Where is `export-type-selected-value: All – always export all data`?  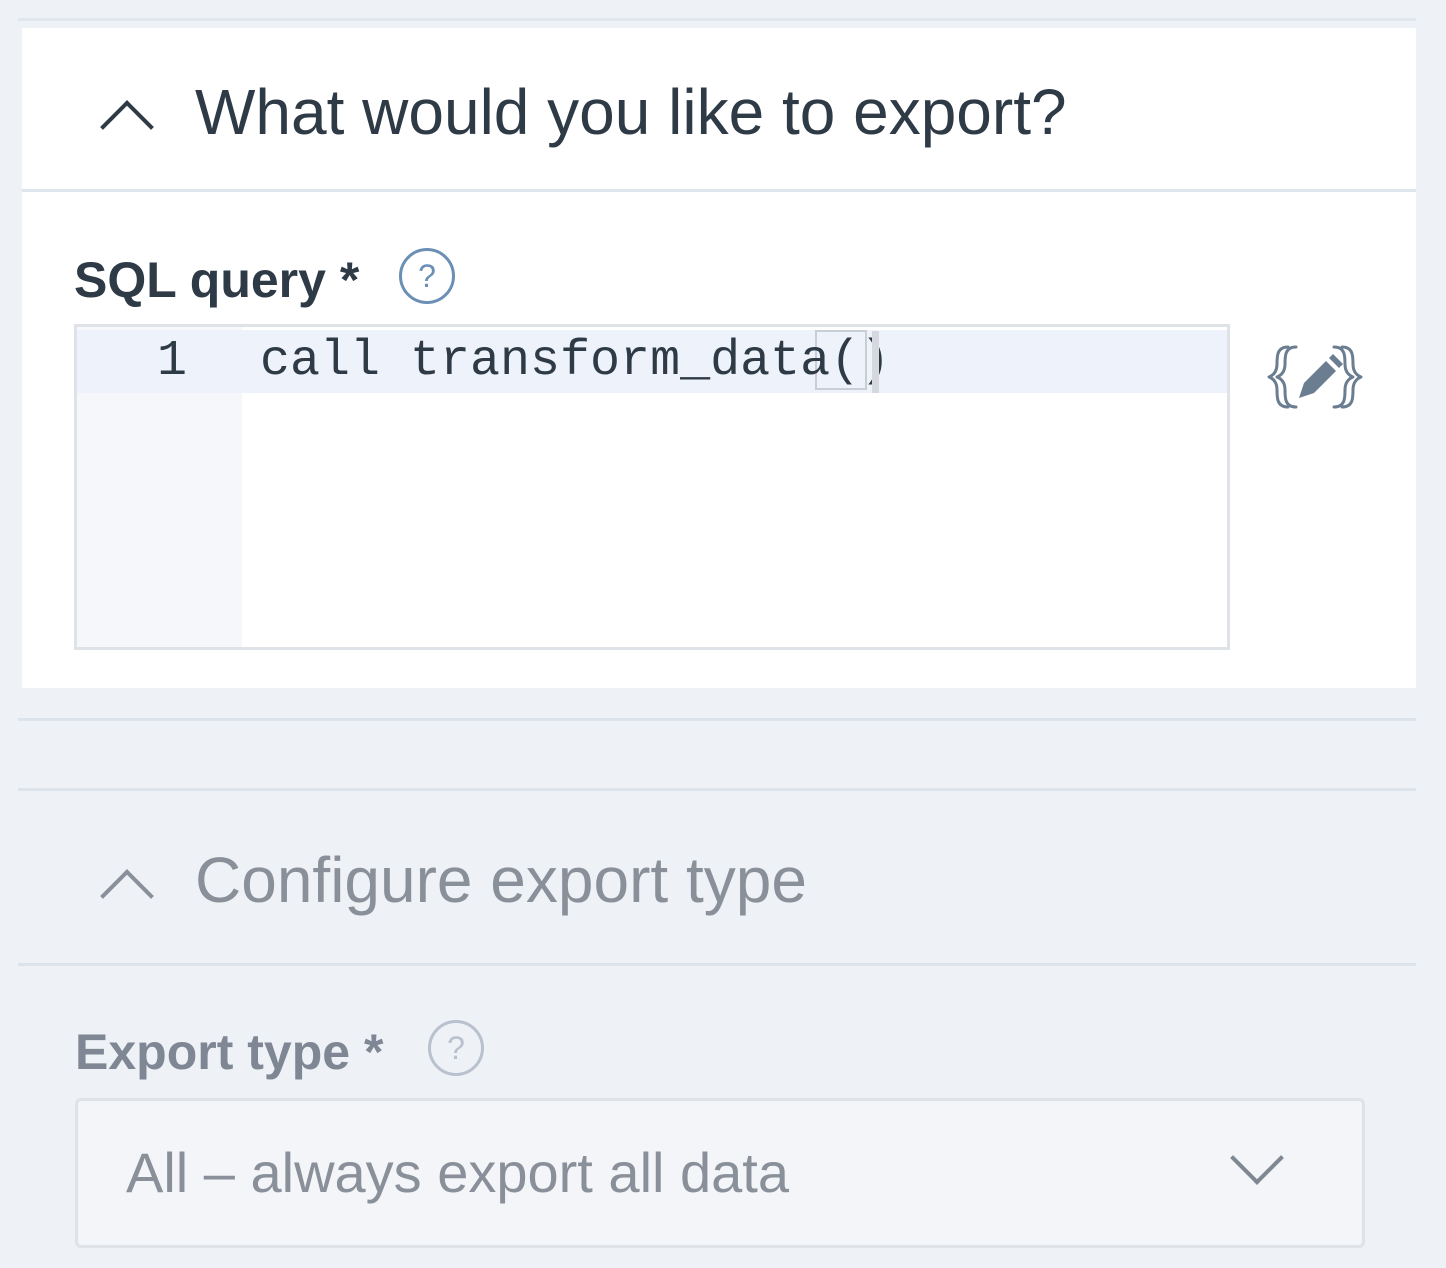 export-type-selected-value: All – always export all data is located at coordinates (458, 1172).